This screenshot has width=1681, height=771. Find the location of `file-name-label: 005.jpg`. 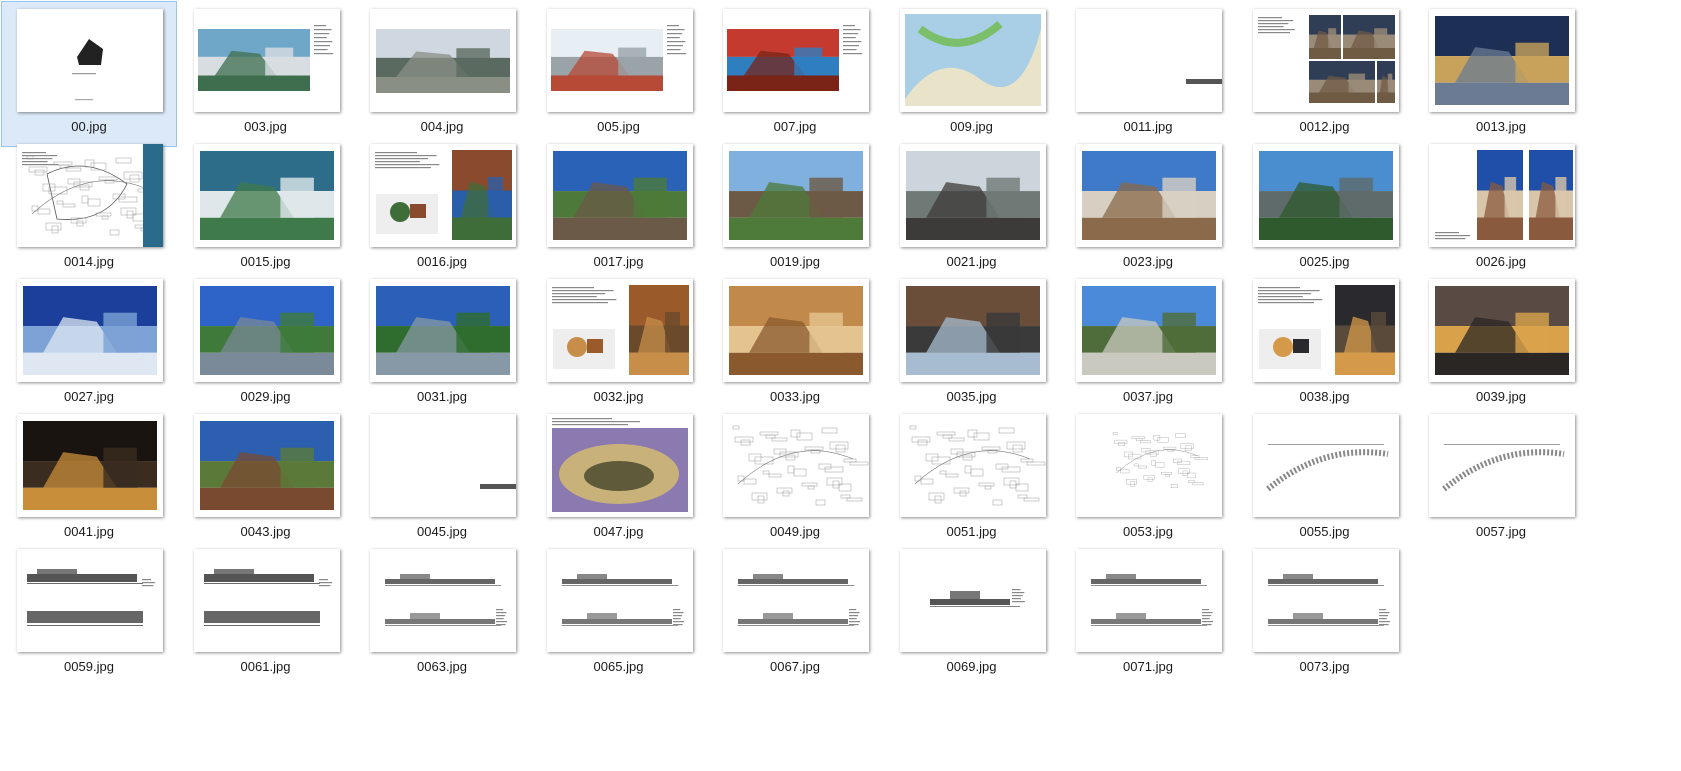

file-name-label: 005.jpg is located at coordinates (619, 126).